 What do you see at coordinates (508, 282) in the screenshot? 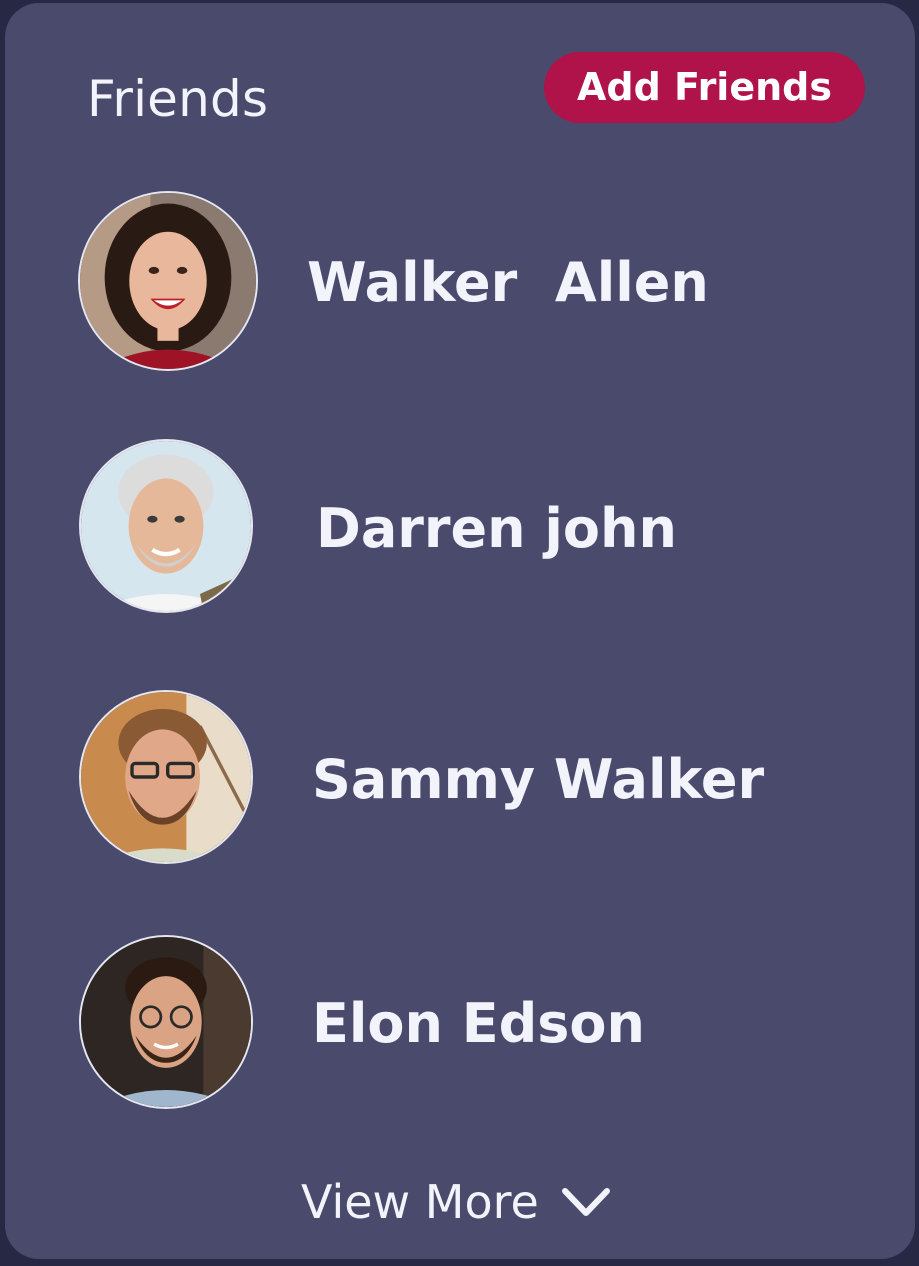
I see `friend-name: Walker Allen` at bounding box center [508, 282].